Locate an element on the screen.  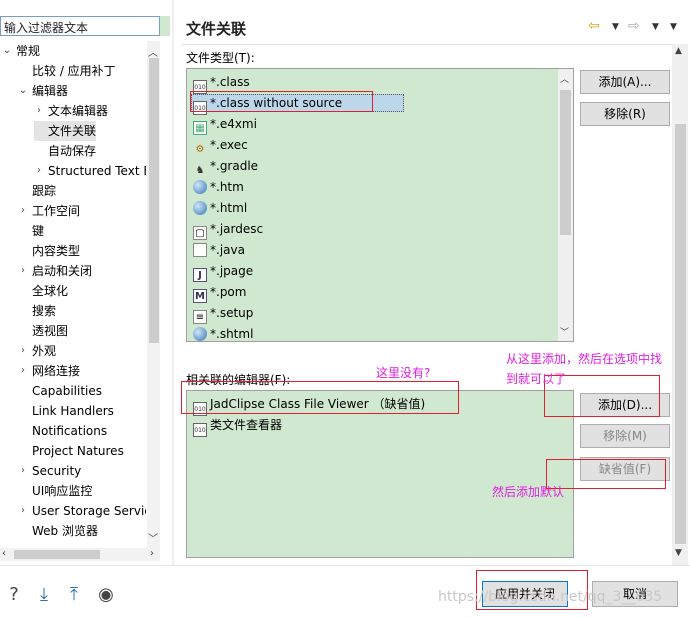
page-scroll-up-icon: ▲ is located at coordinates (678, 51).